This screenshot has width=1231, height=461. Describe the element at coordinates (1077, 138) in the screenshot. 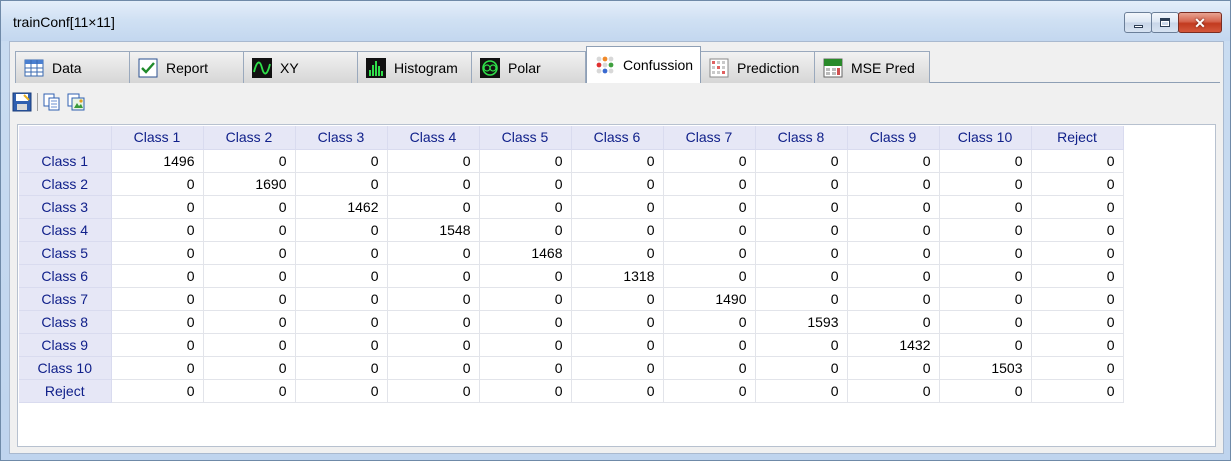

I see `column-header: Reject` at that location.